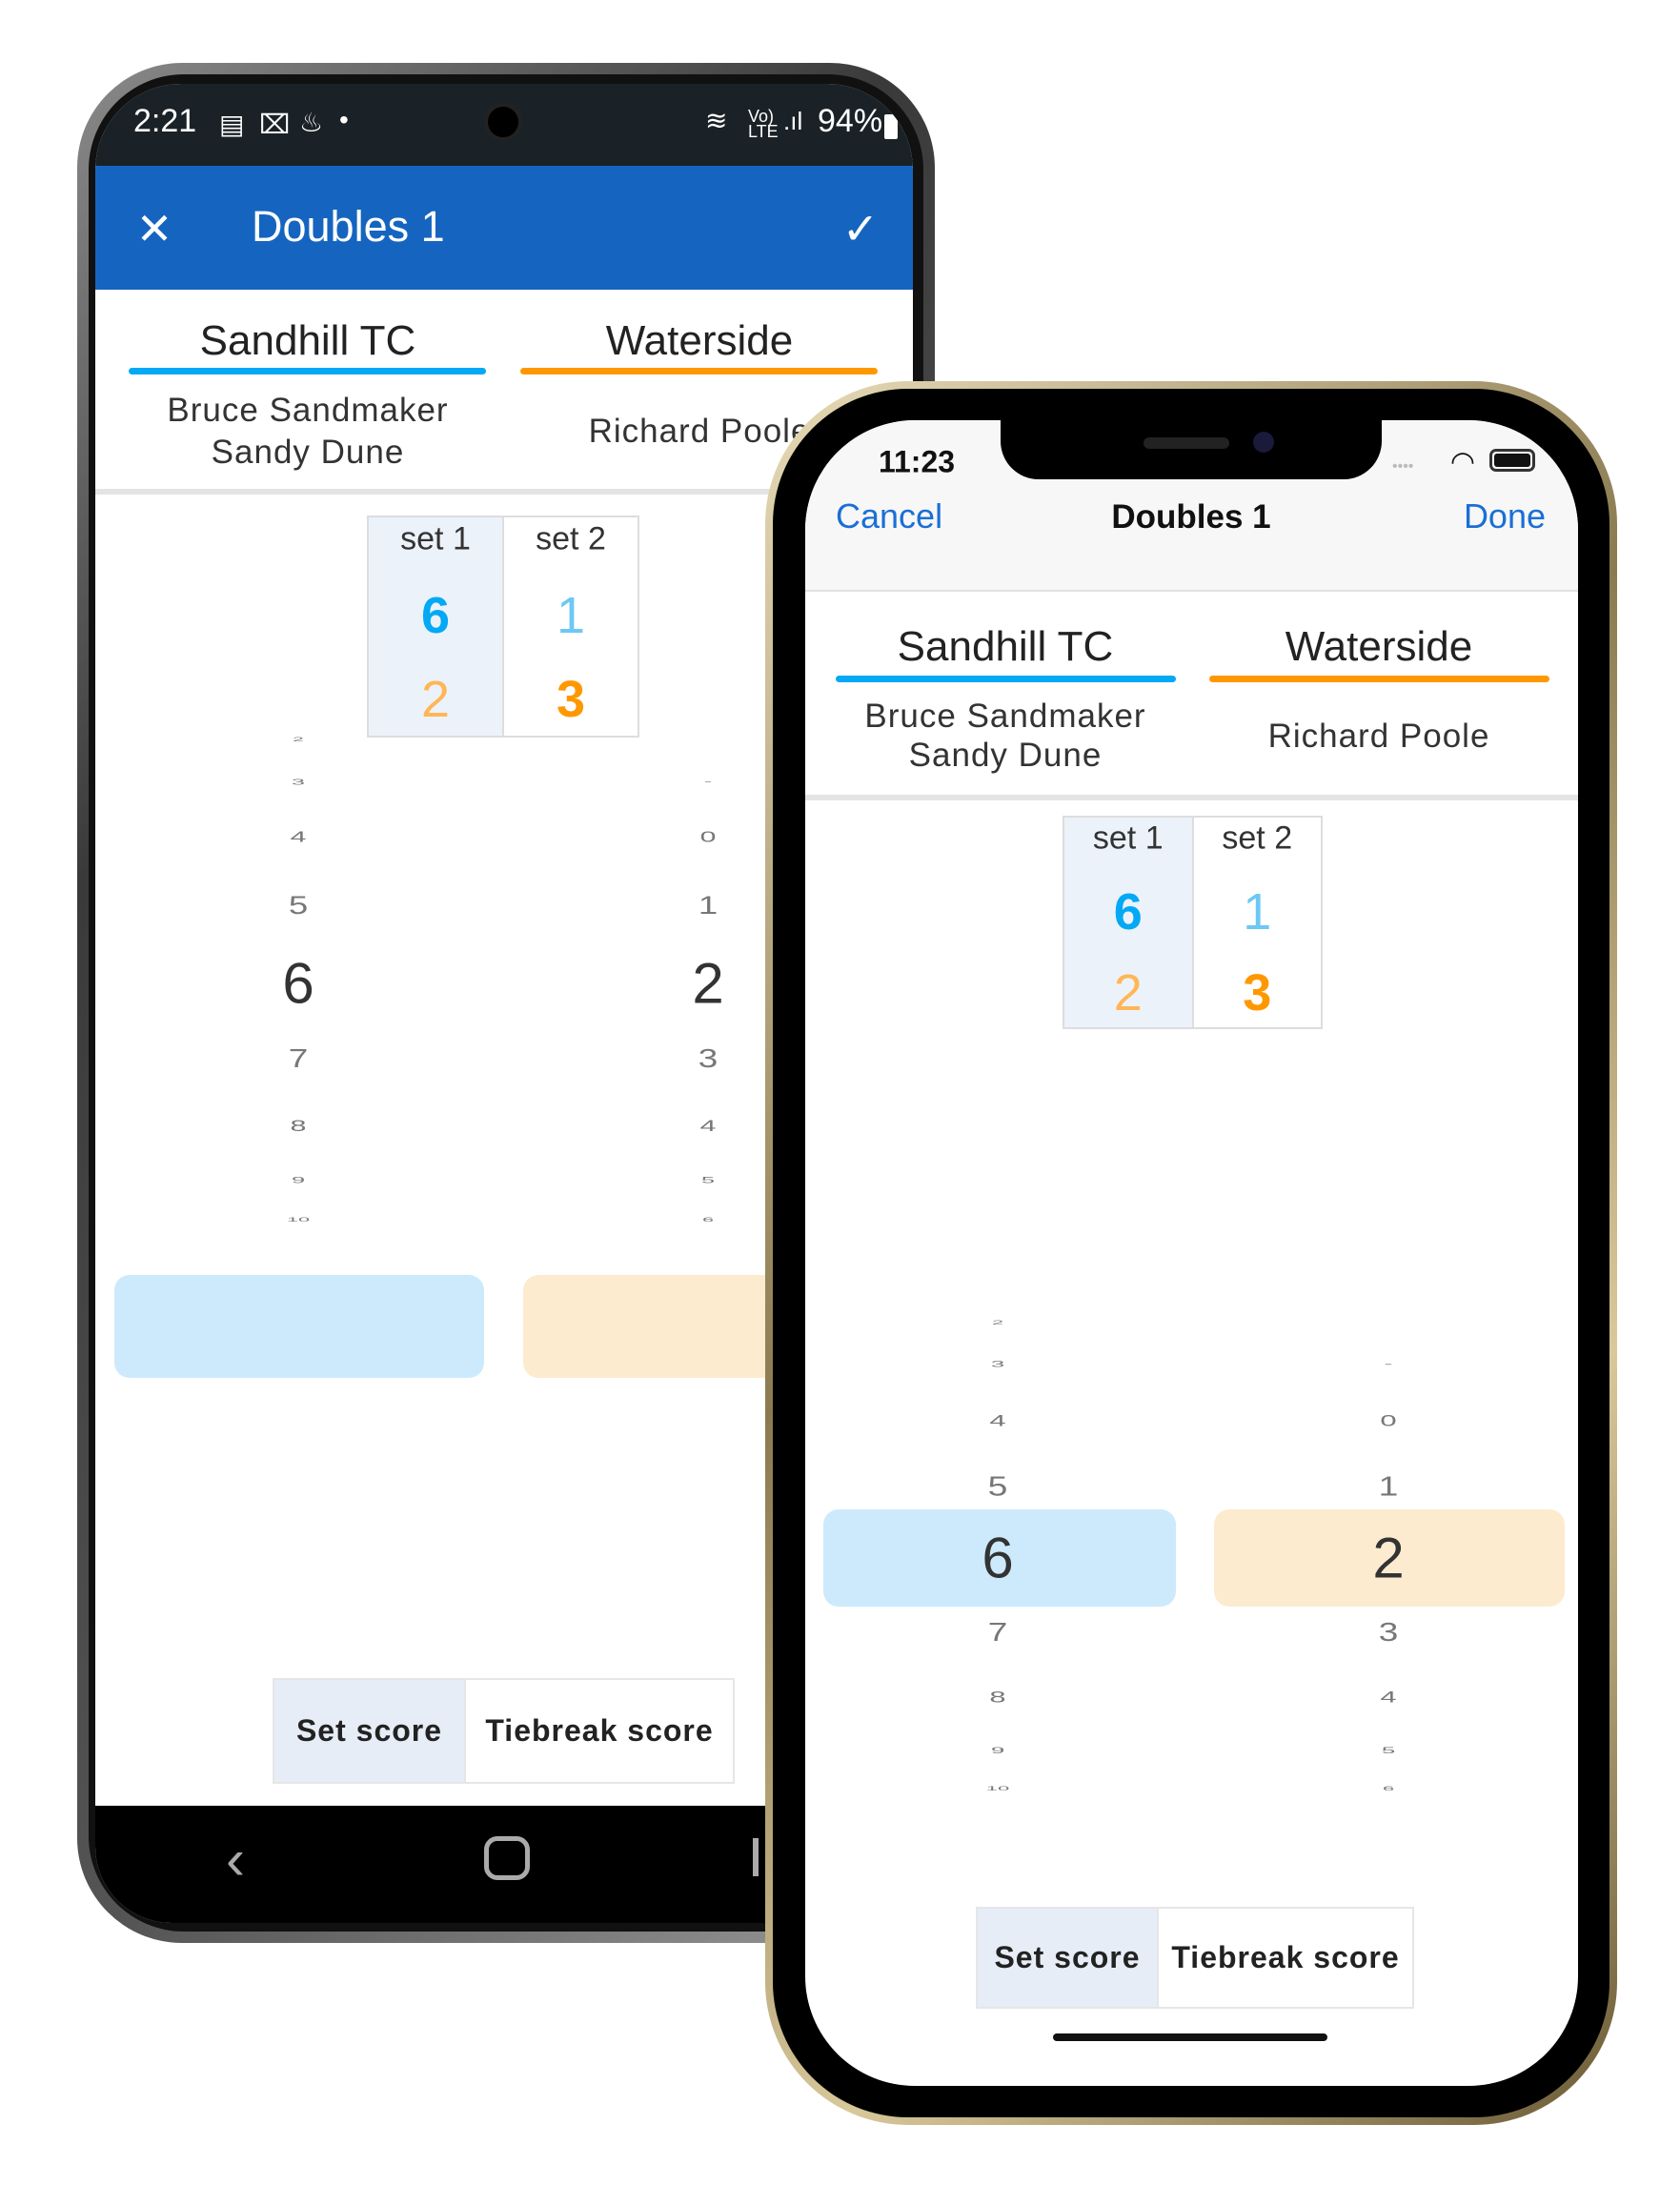 Image resolution: width=1680 pixels, height=2205 pixels. I want to click on signal-icon: .ıl, so click(793, 121).